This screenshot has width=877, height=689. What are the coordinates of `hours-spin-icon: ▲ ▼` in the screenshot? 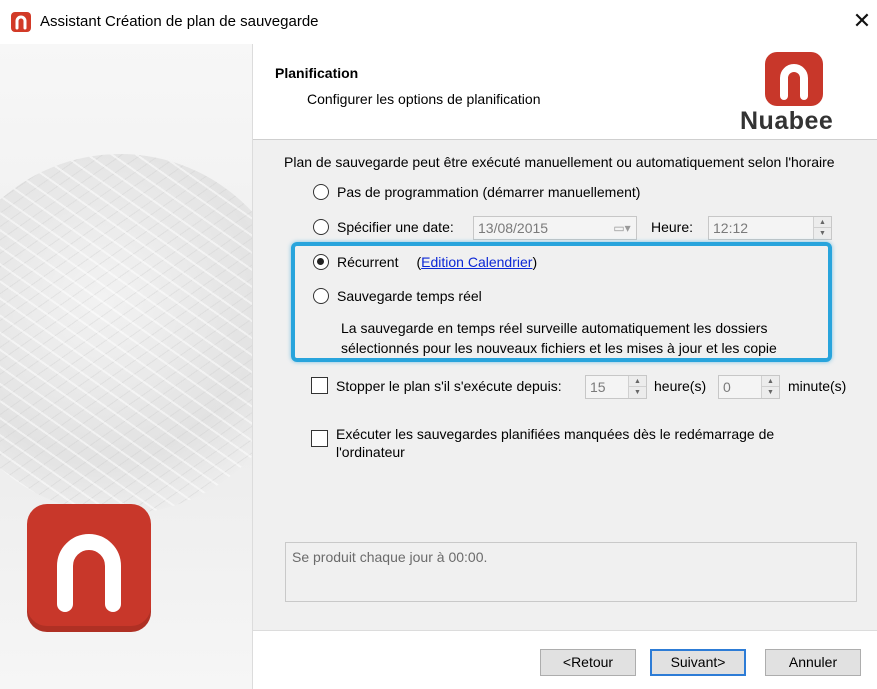 It's located at (637, 387).